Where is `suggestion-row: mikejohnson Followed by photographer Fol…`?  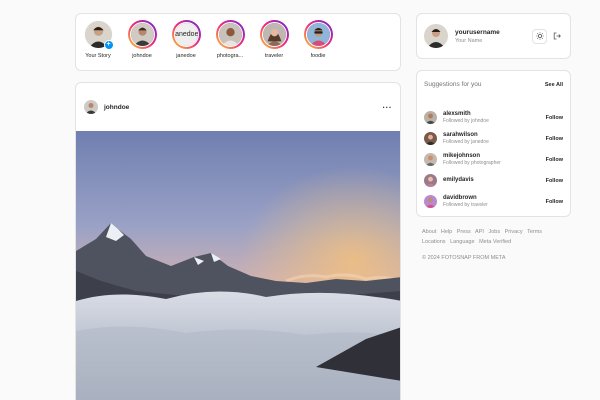
suggestion-row: mikejohnson Followed by photographer Fol… is located at coordinates (493, 159).